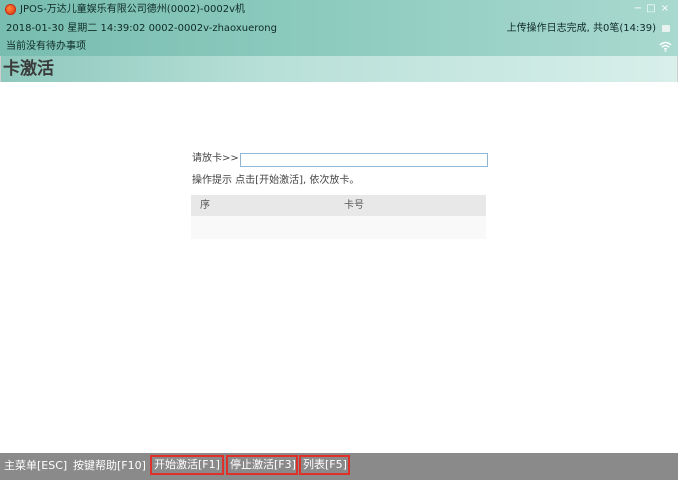 This screenshot has width=678, height=480. I want to click on list-button: 列表[F5], so click(324, 465).